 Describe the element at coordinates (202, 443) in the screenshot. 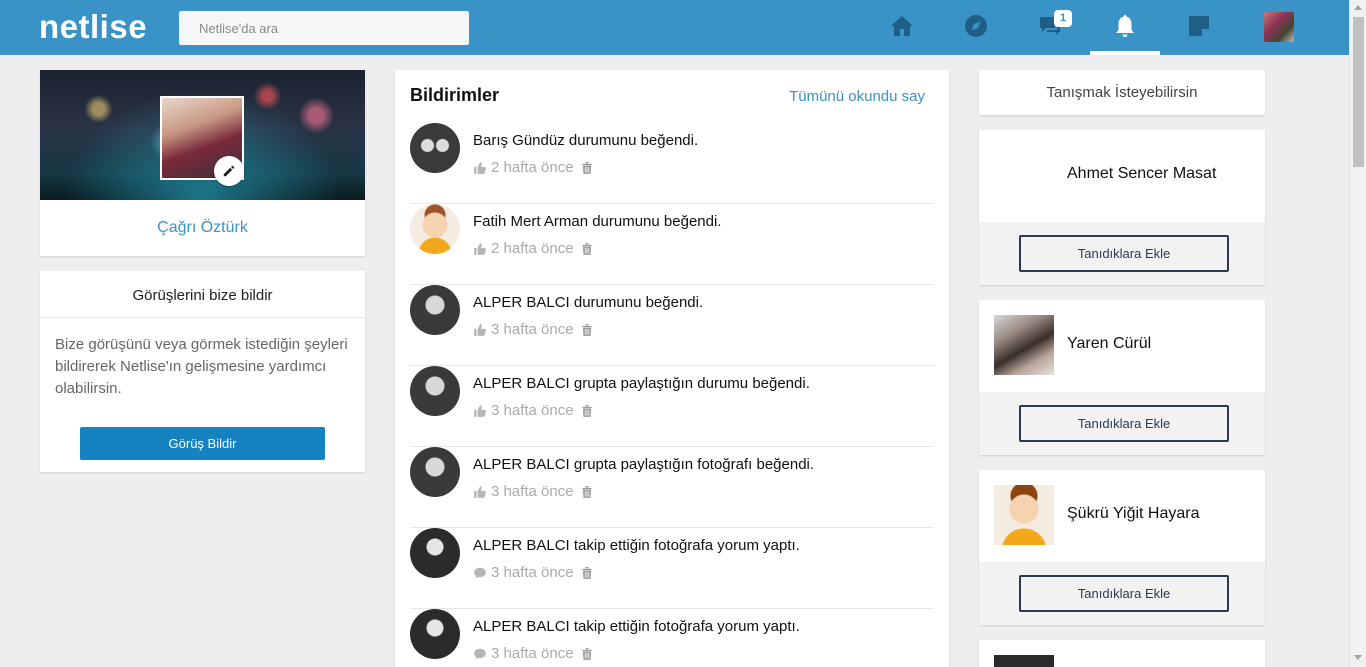

I see `give-feedback-button: Görüş Bildir` at that location.